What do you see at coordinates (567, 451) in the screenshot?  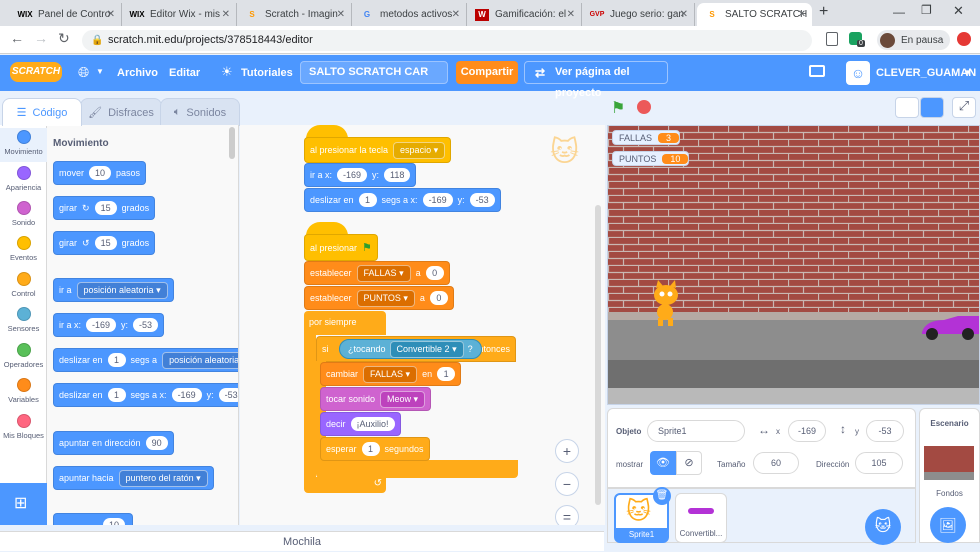 I see `zoom-in-button: +` at bounding box center [567, 451].